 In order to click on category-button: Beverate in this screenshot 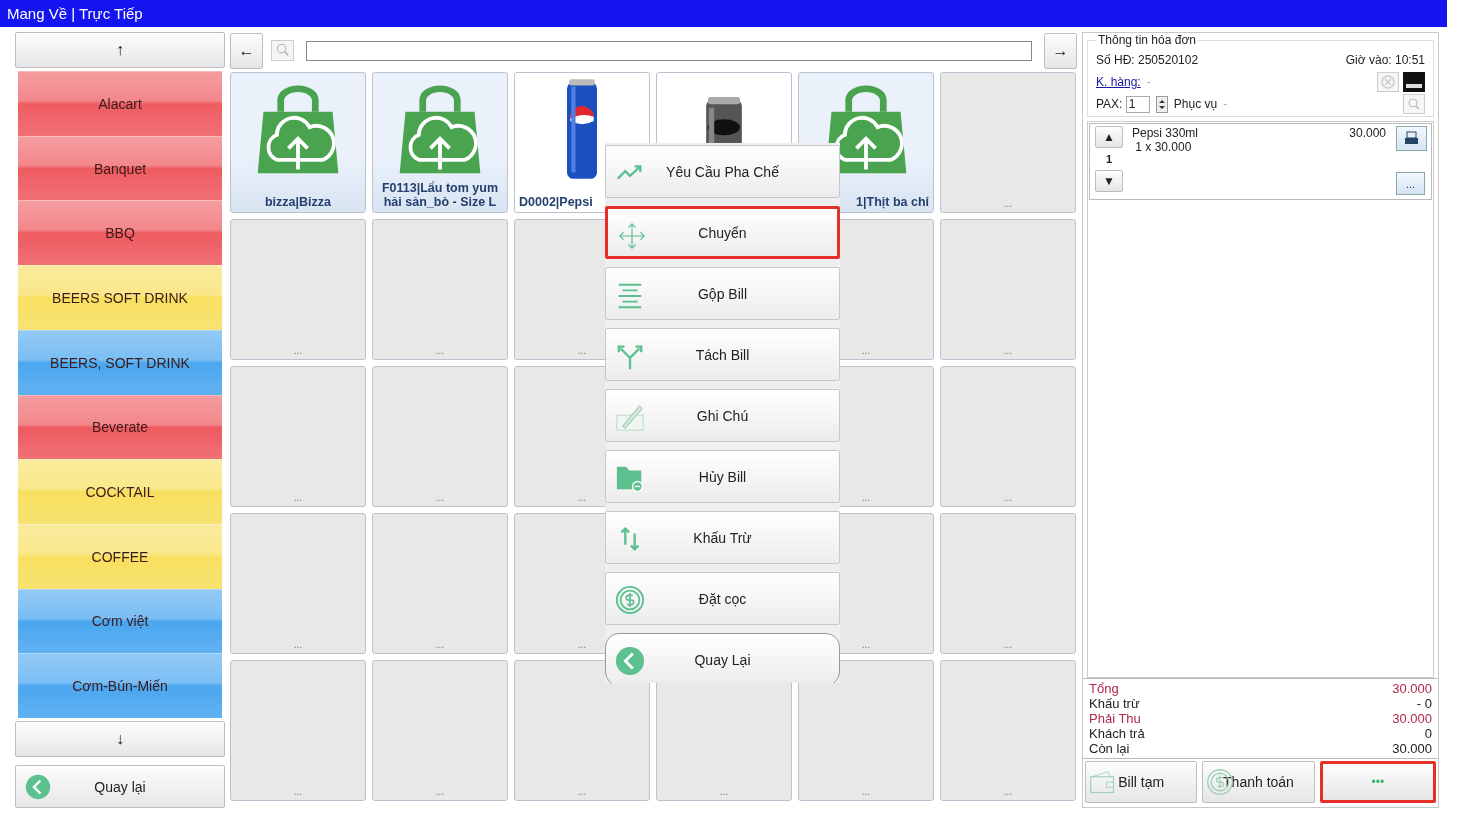, I will do `click(120, 427)`.